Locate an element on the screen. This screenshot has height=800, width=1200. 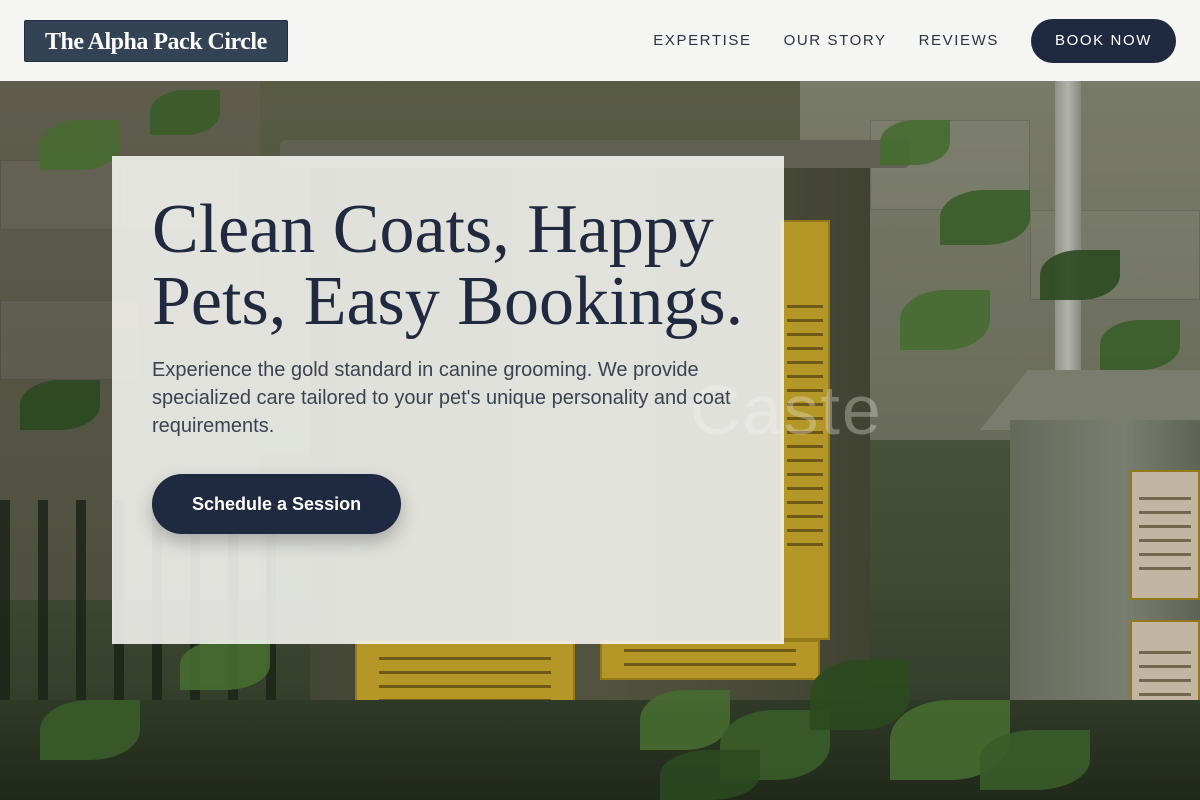
main-nav: EXPERTISE OUR STORY REVIEWS BOOK NOW is located at coordinates (898, 40).